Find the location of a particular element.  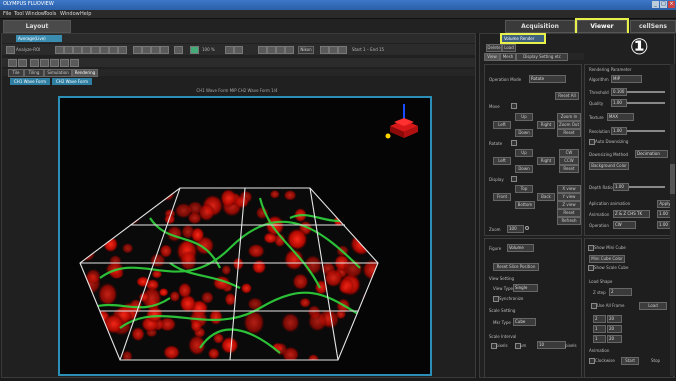

rotate-checkbox is located at coordinates (514, 143).